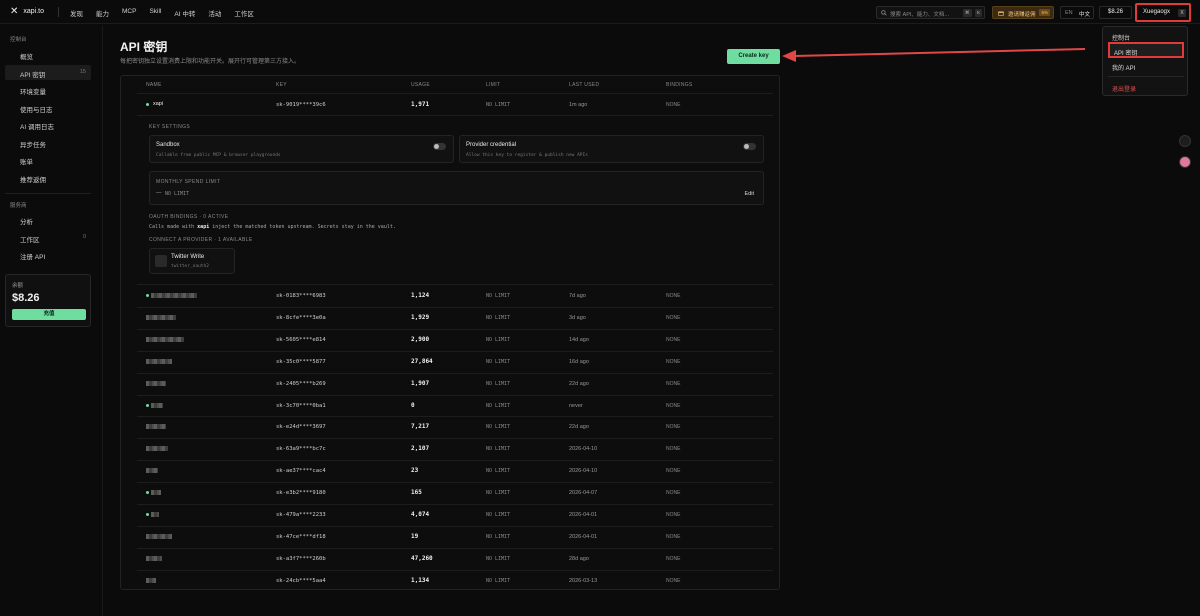  What do you see at coordinates (439, 146) in the screenshot?
I see `sandbox-toggle` at bounding box center [439, 146].